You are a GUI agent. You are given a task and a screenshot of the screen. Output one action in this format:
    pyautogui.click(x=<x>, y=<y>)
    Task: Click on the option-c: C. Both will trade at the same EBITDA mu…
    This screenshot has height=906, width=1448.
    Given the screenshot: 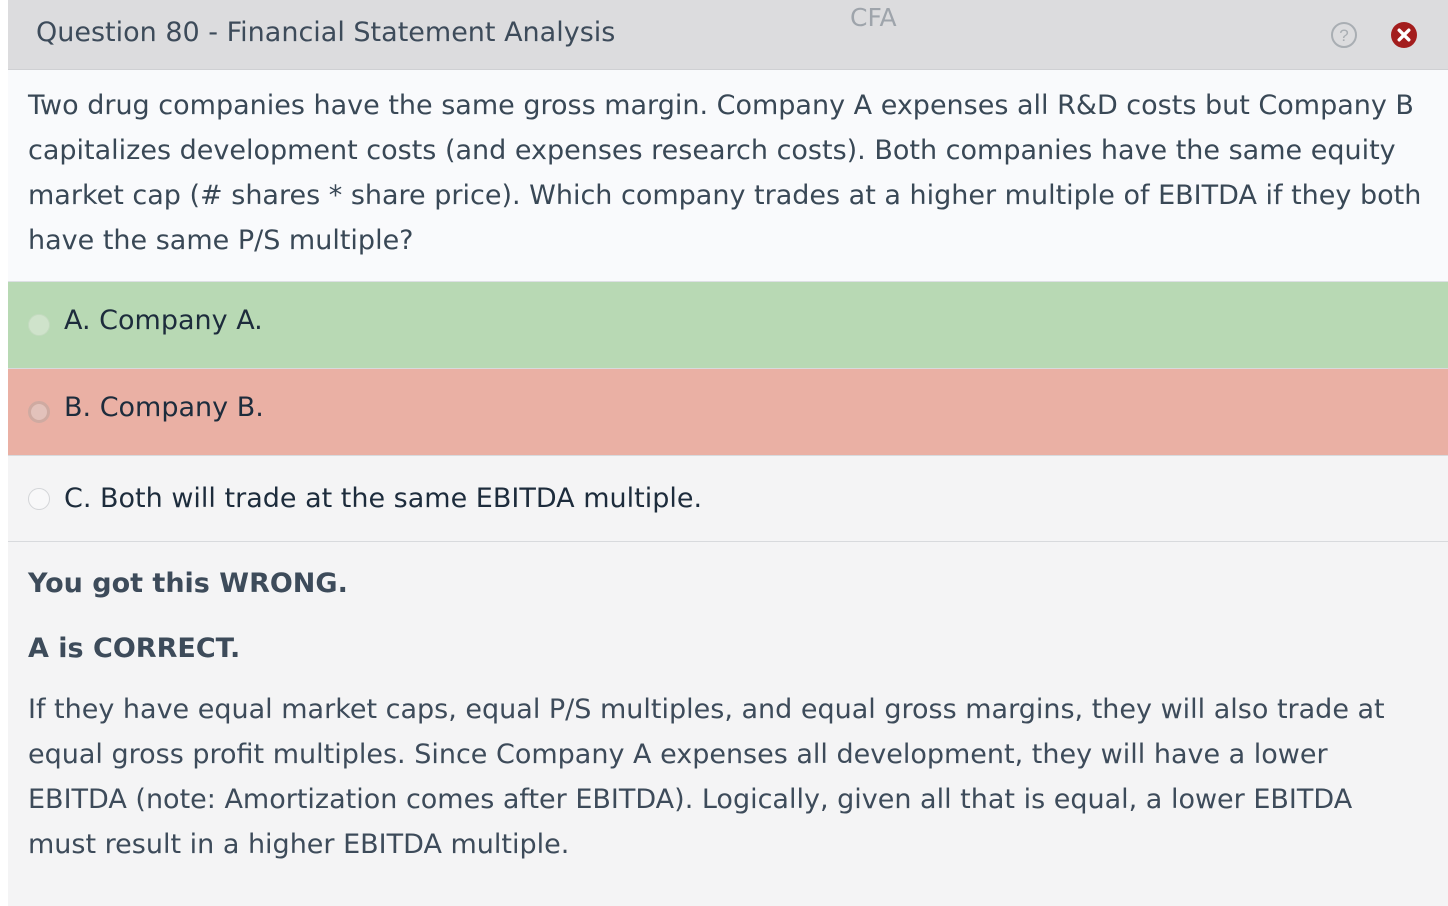 What is the action you would take?
    pyautogui.click(x=728, y=499)
    